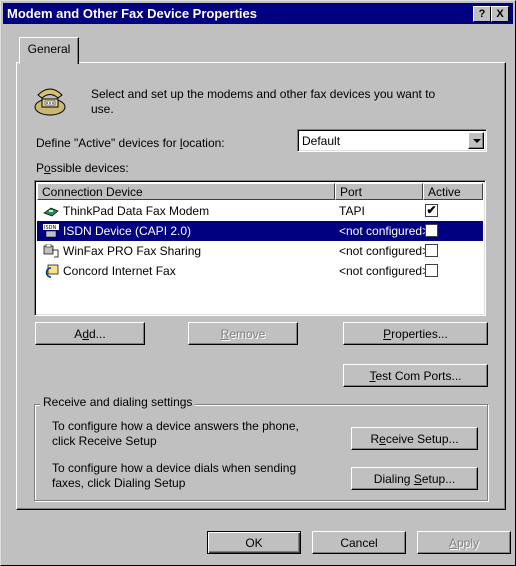 Image resolution: width=516 pixels, height=566 pixels. Describe the element at coordinates (132, 251) in the screenshot. I see `device-name: WinFax PRO Fax Sharing` at that location.